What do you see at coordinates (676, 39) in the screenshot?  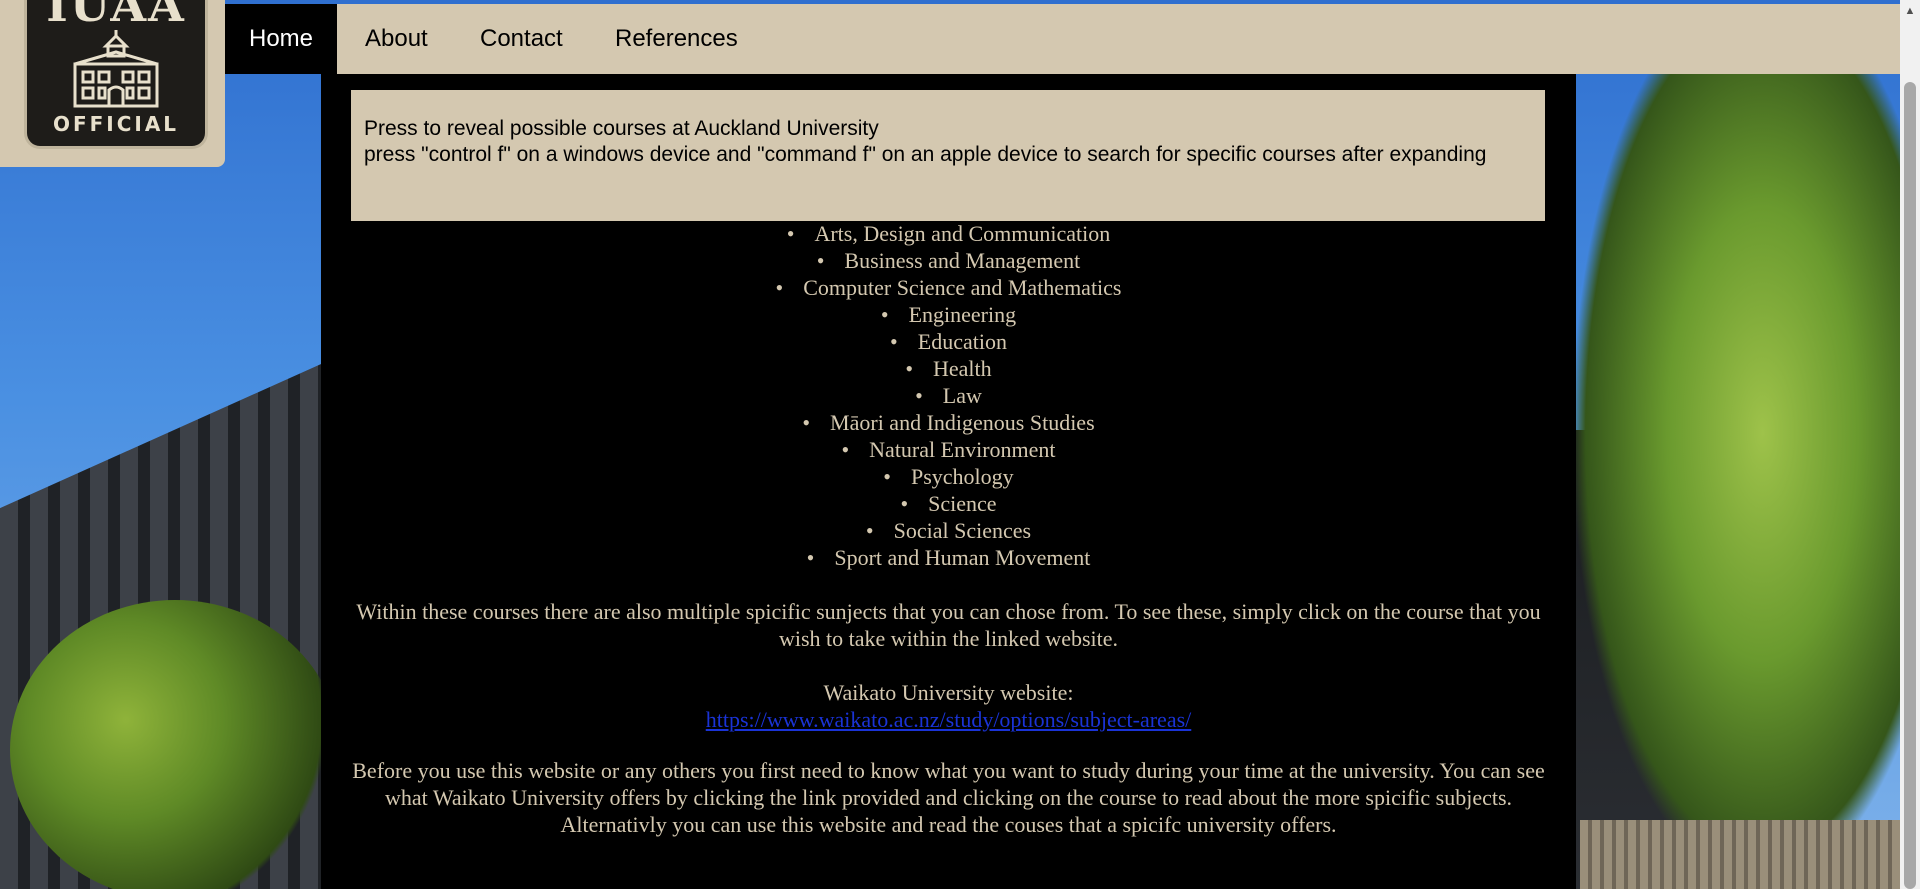 I see `nav-item-references: References` at bounding box center [676, 39].